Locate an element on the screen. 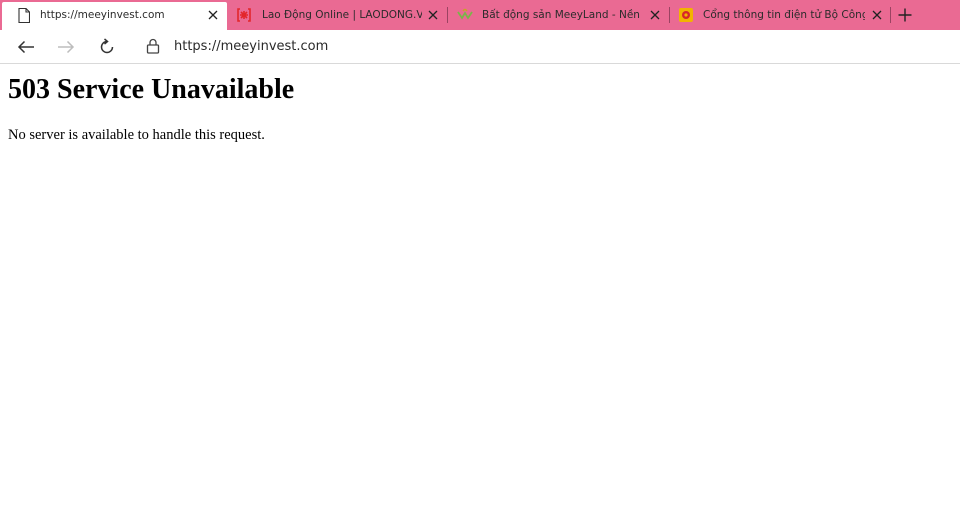 Image resolution: width=960 pixels, height=515 pixels. lock-icon is located at coordinates (153, 46).